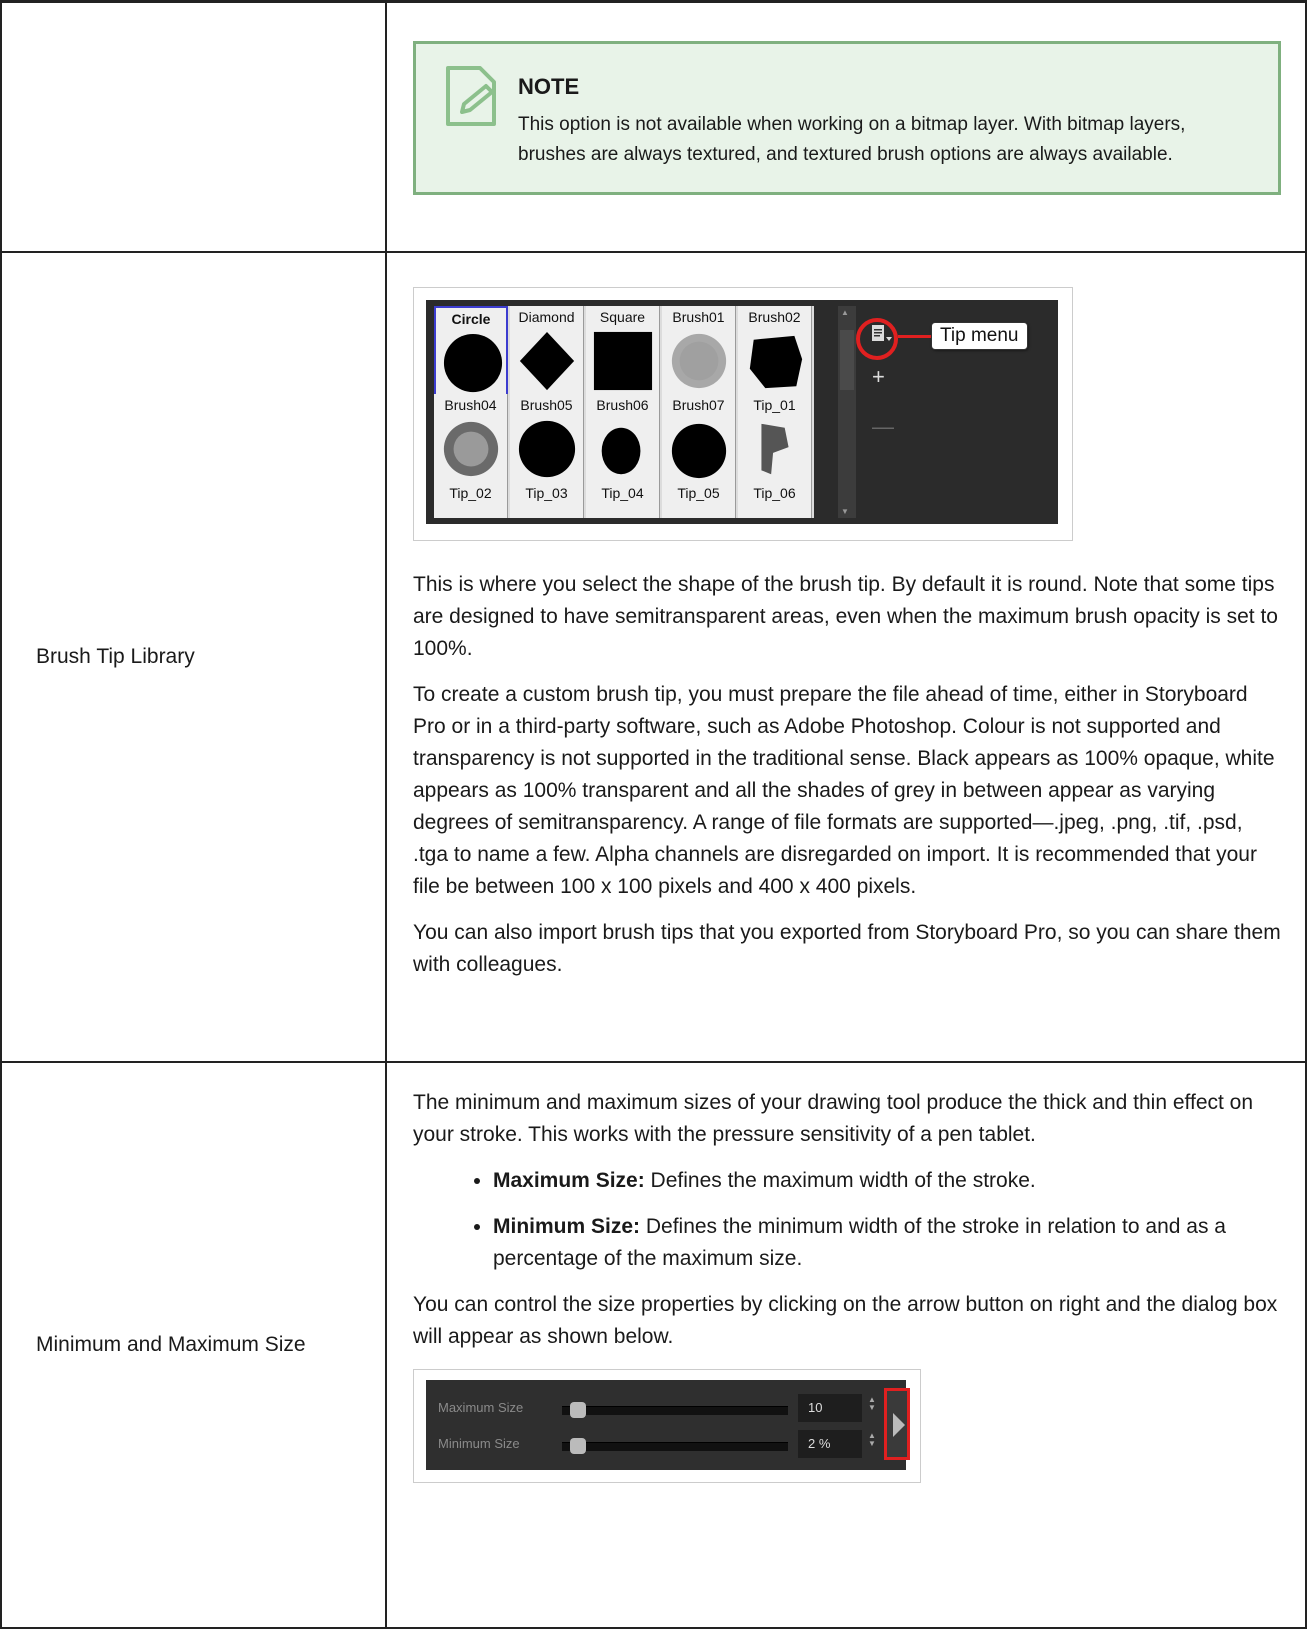  I want to click on note-title: NOTE, so click(549, 86).